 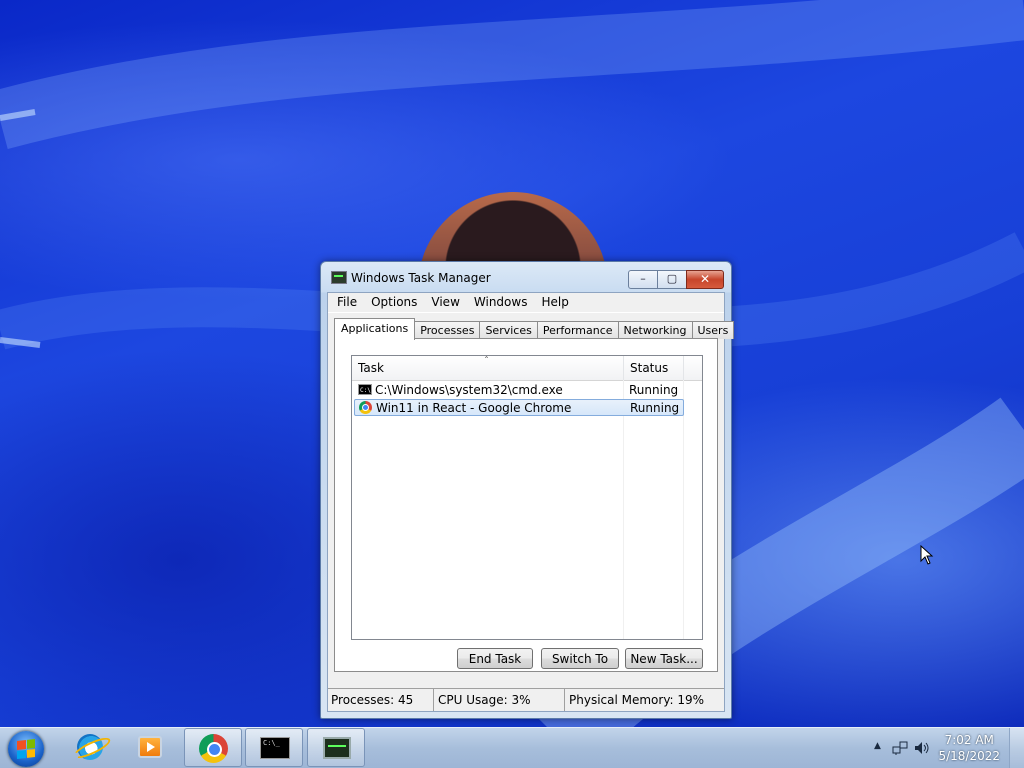 I want to click on internet-explorer-icon, so click(x=90, y=747).